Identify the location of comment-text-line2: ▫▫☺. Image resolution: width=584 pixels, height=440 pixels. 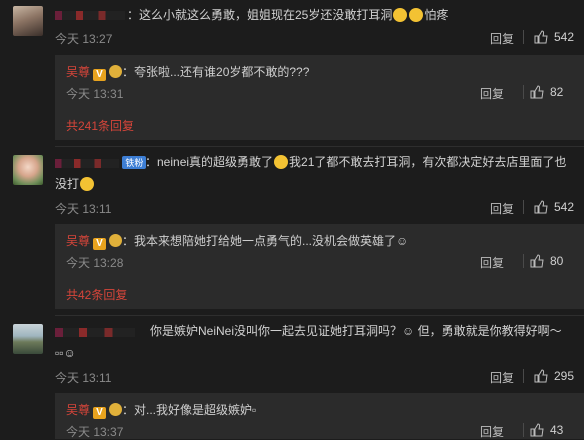
(65, 353).